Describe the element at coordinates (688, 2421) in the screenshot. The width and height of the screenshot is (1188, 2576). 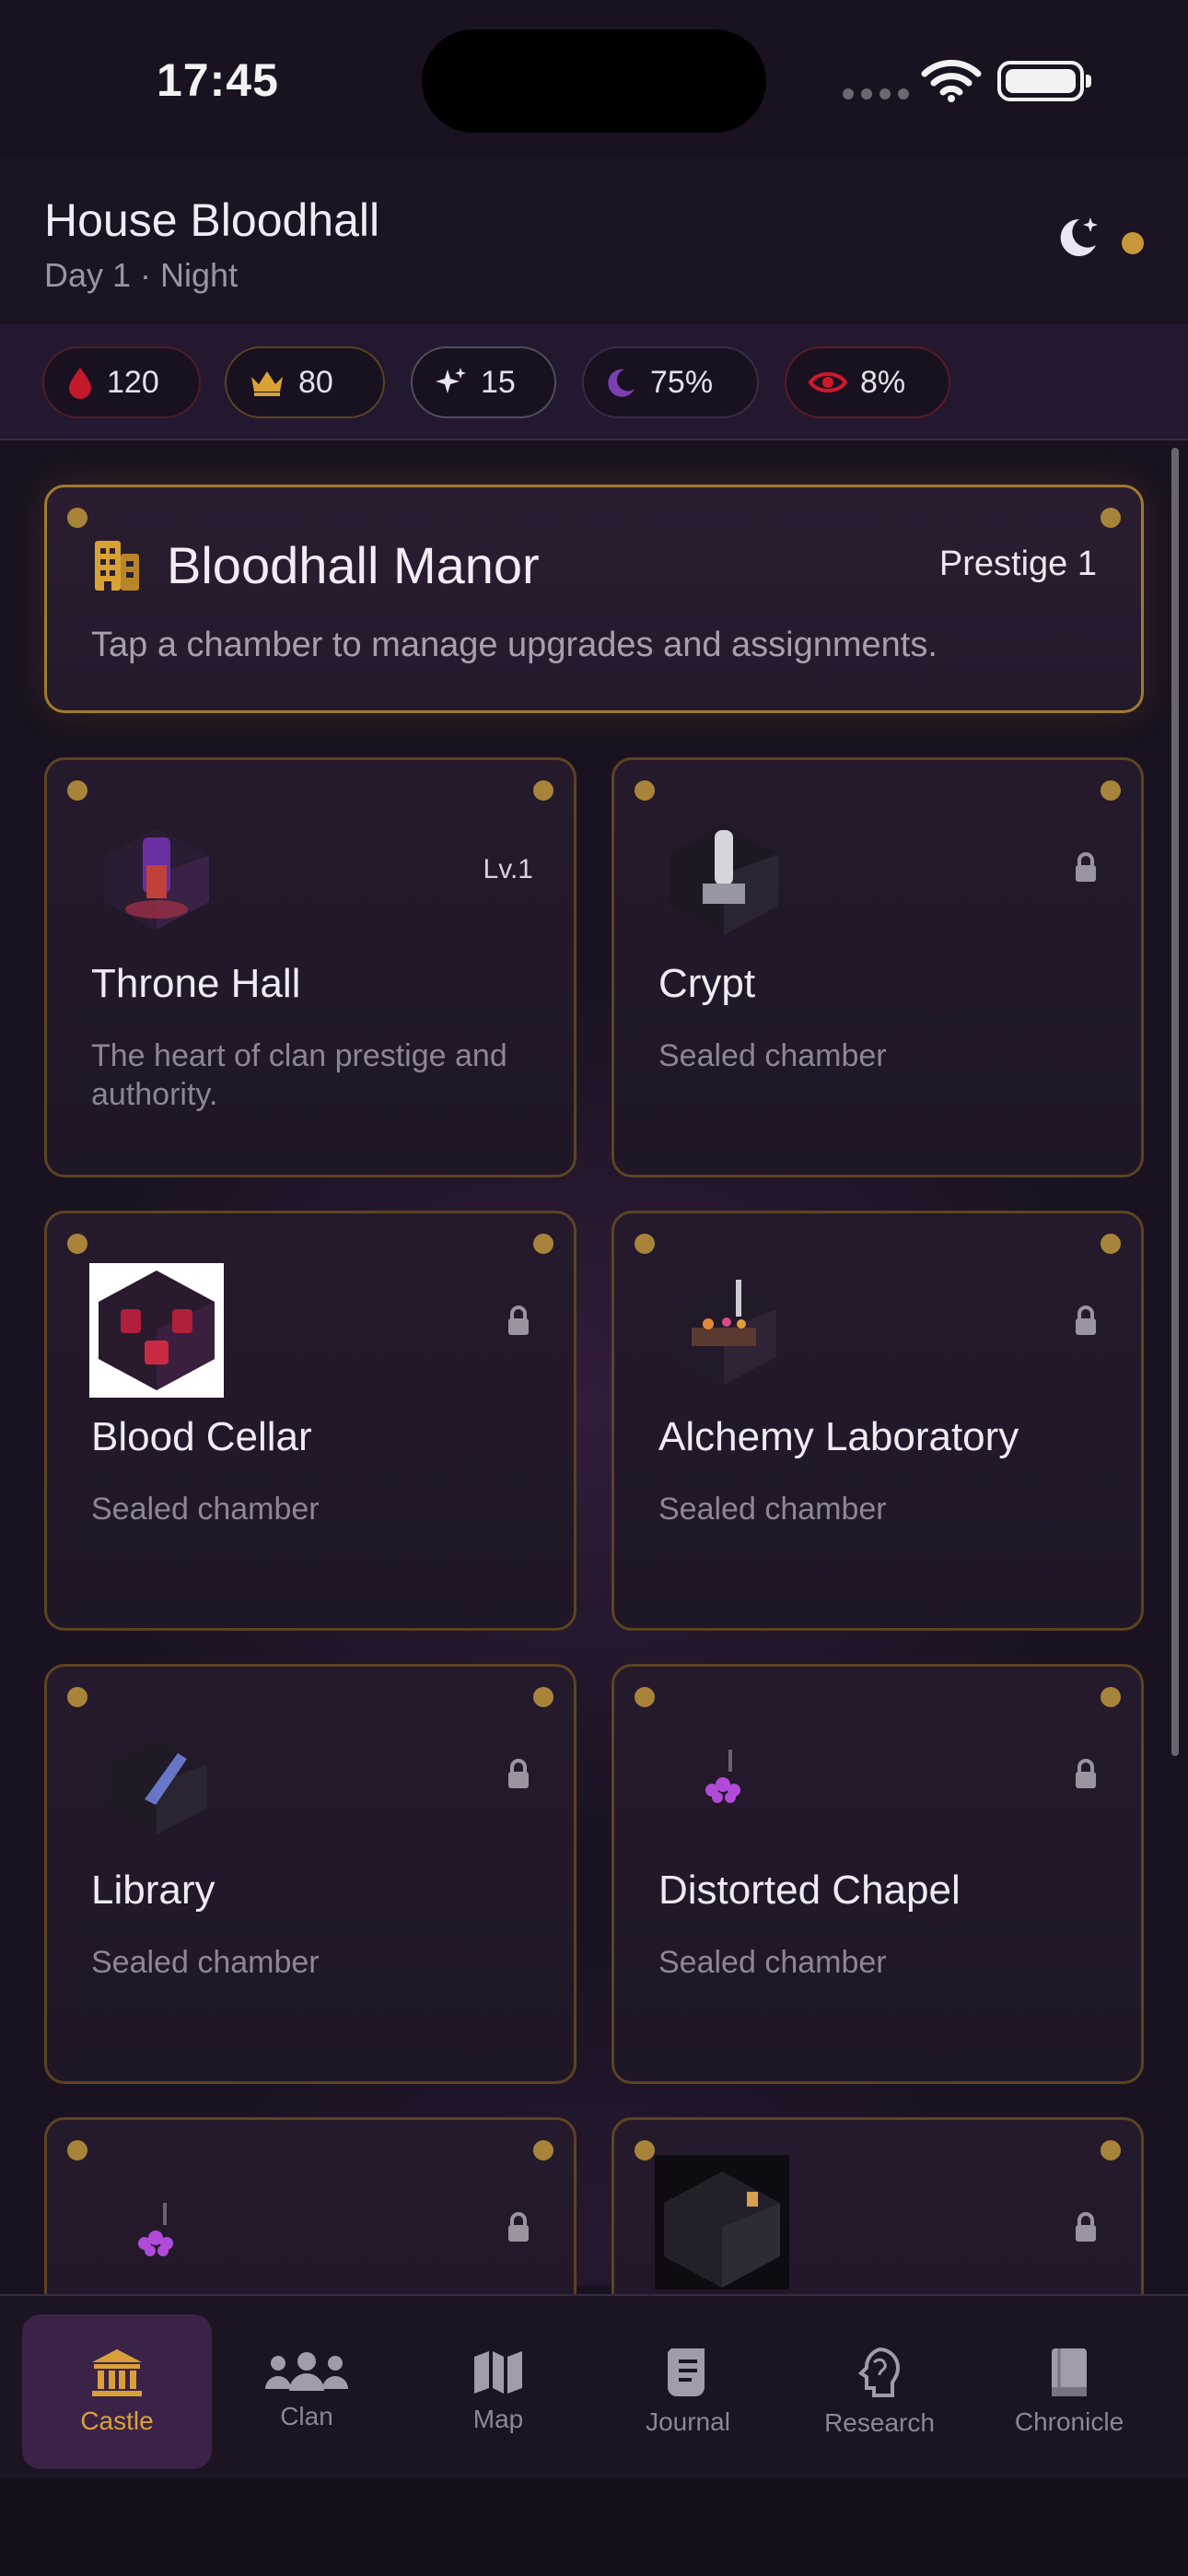
I see `tab-label: Journal` at that location.